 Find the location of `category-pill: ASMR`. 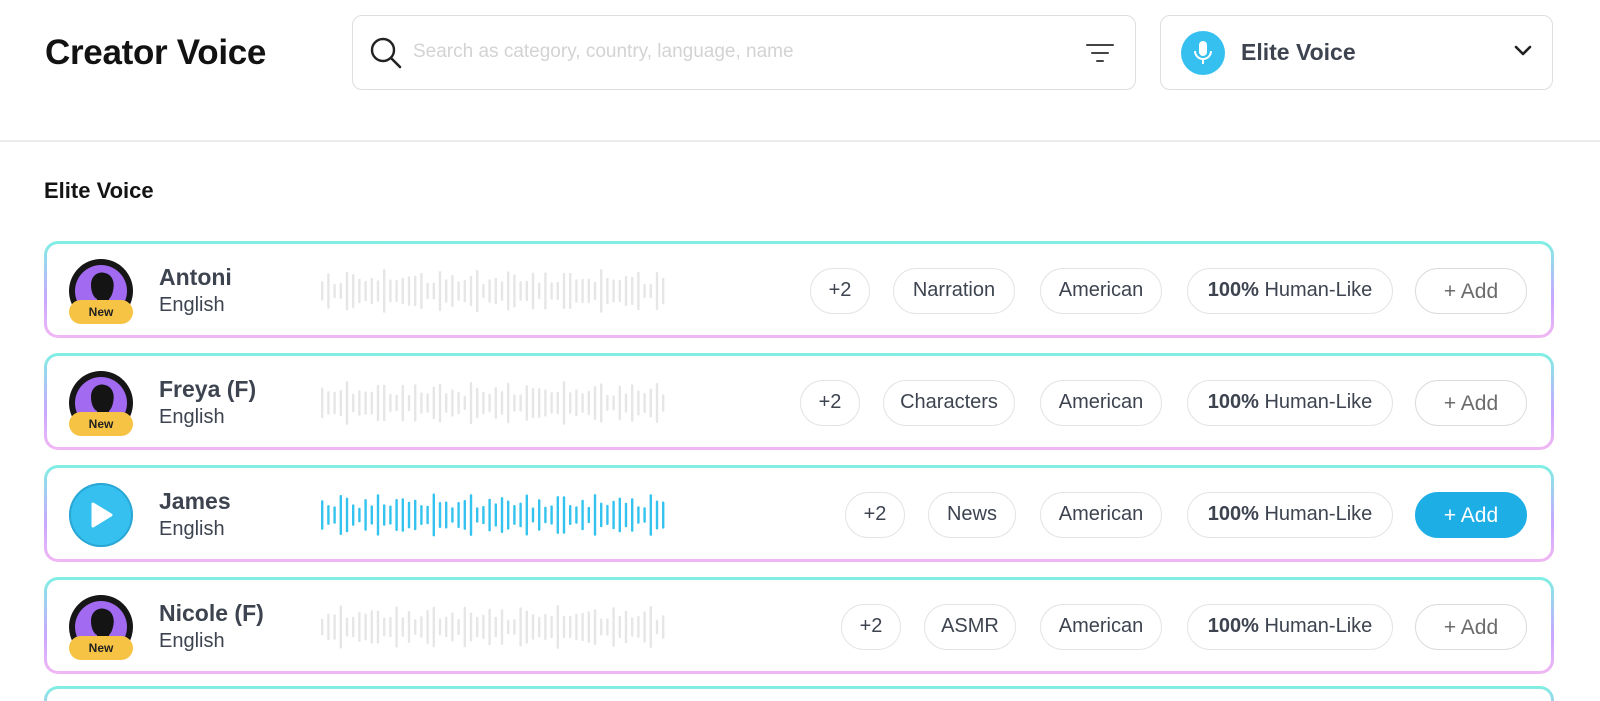

category-pill: ASMR is located at coordinates (970, 627).